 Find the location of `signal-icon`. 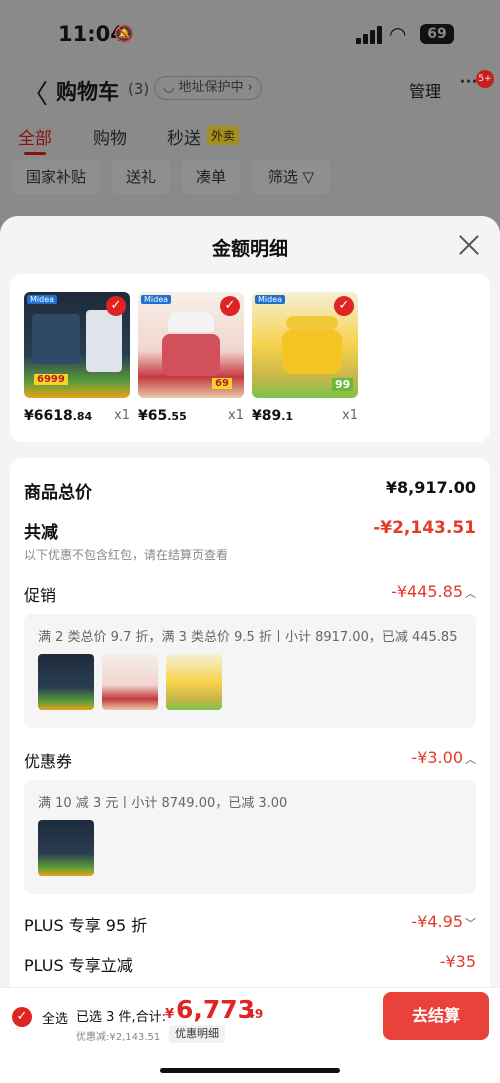

signal-icon is located at coordinates (369, 35).